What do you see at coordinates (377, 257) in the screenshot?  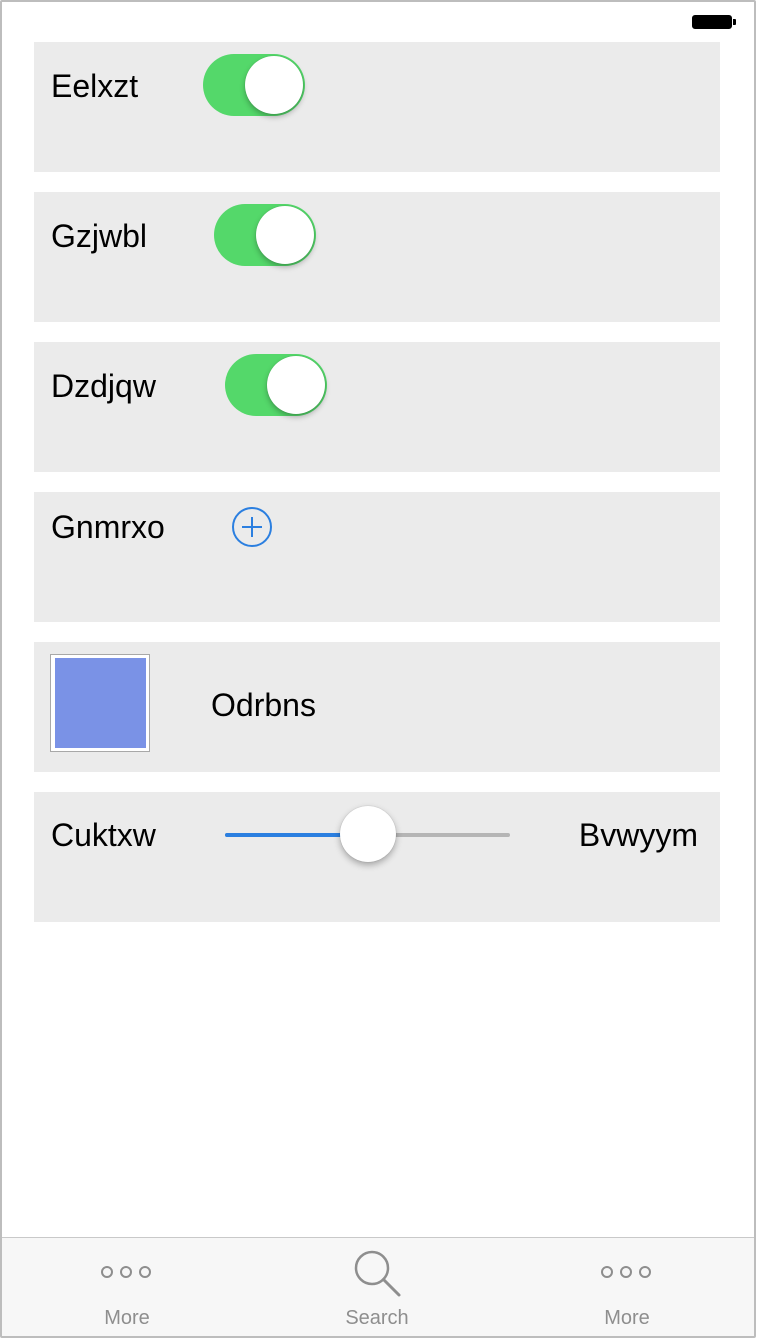 I see `toggle-row-2: Gzjwbl` at bounding box center [377, 257].